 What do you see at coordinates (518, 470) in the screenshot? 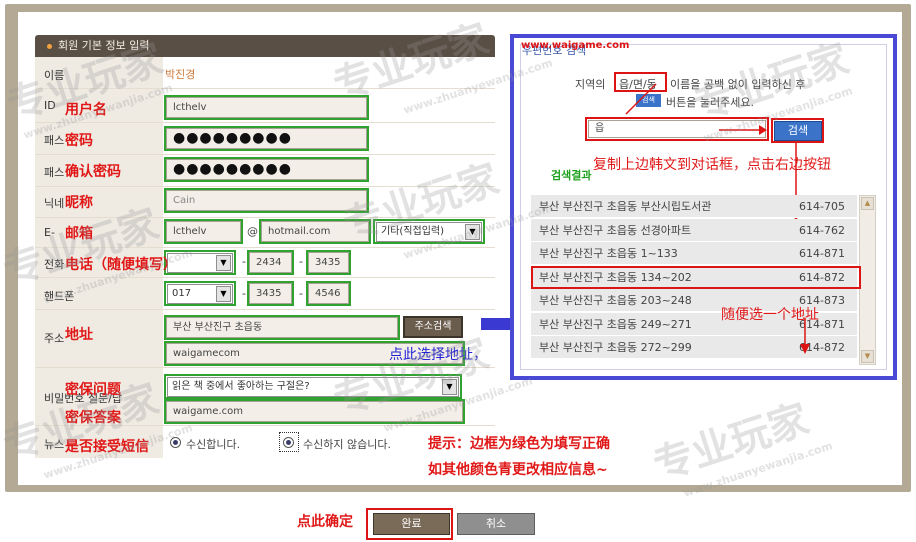
I see `note-tip-2: 如其他颜色青更改相应信息~` at bounding box center [518, 470].